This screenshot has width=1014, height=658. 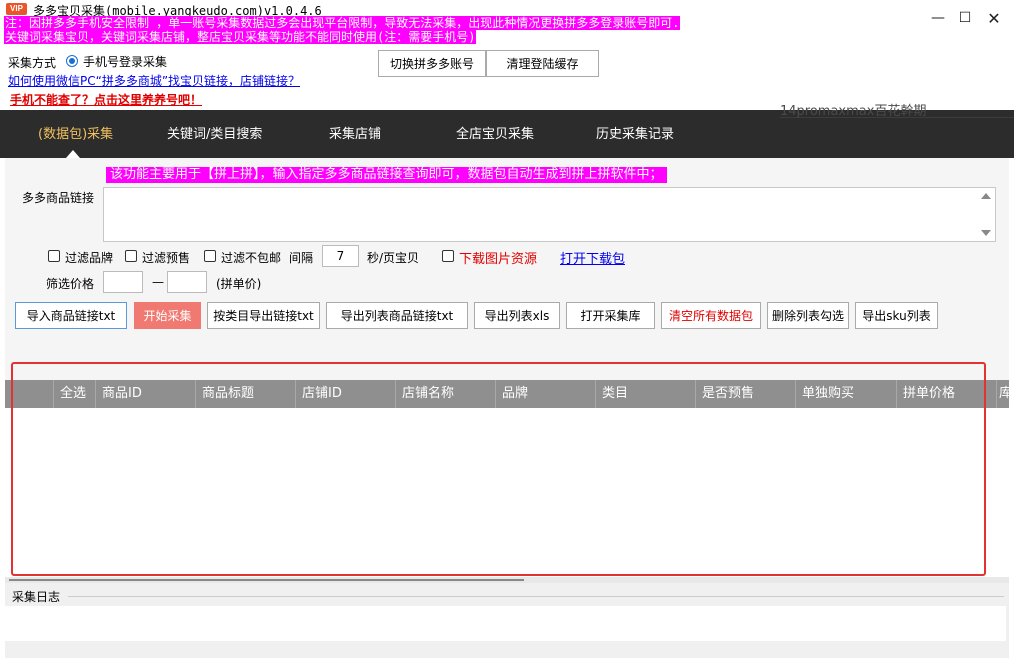 What do you see at coordinates (938, 18) in the screenshot?
I see `minimize-icon: —` at bounding box center [938, 18].